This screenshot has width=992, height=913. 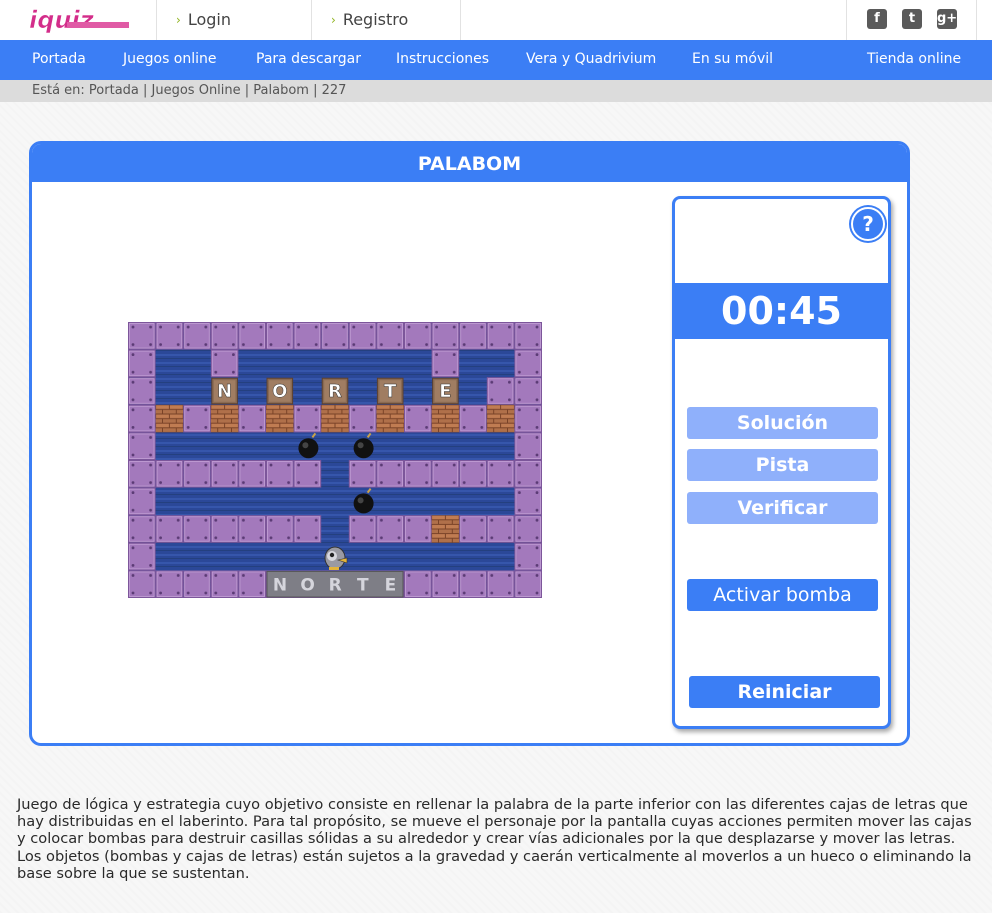 What do you see at coordinates (369, 19) in the screenshot?
I see `register-link: › Registro` at bounding box center [369, 19].